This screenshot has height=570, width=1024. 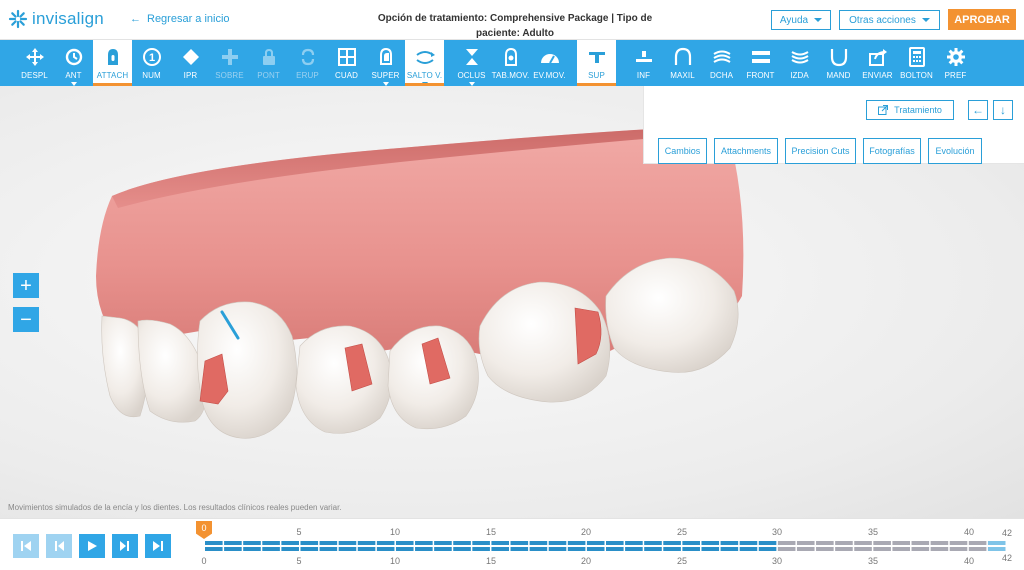 What do you see at coordinates (892, 151) in the screenshot?
I see `tab-fotografias: Fotografías` at bounding box center [892, 151].